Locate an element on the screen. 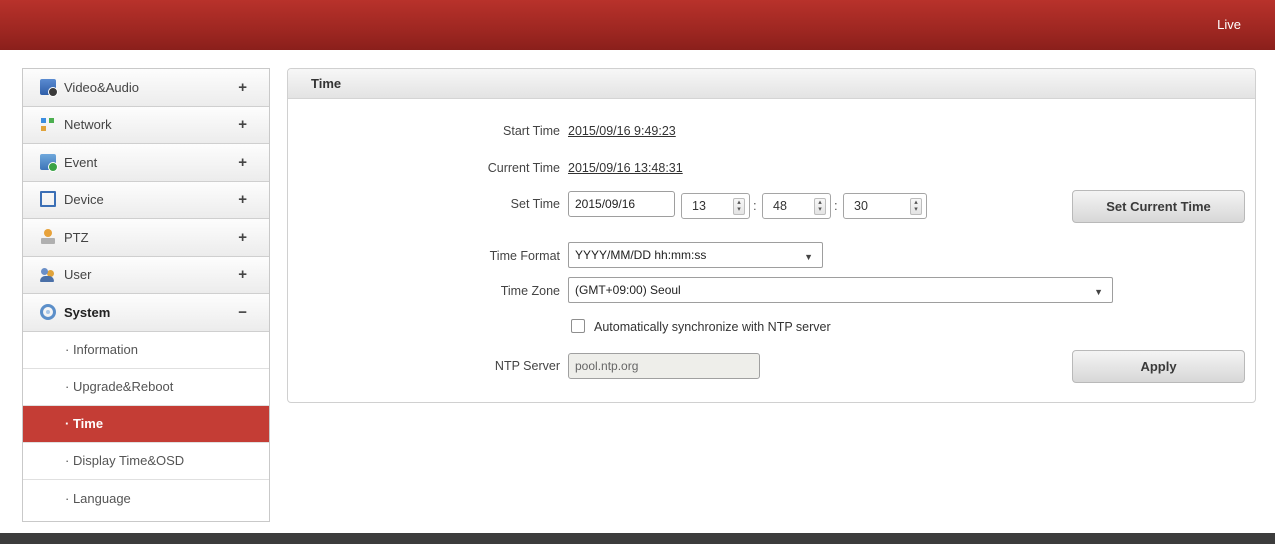 This screenshot has width=1275, height=544. start-time-label: Start Time is located at coordinates (531, 131).